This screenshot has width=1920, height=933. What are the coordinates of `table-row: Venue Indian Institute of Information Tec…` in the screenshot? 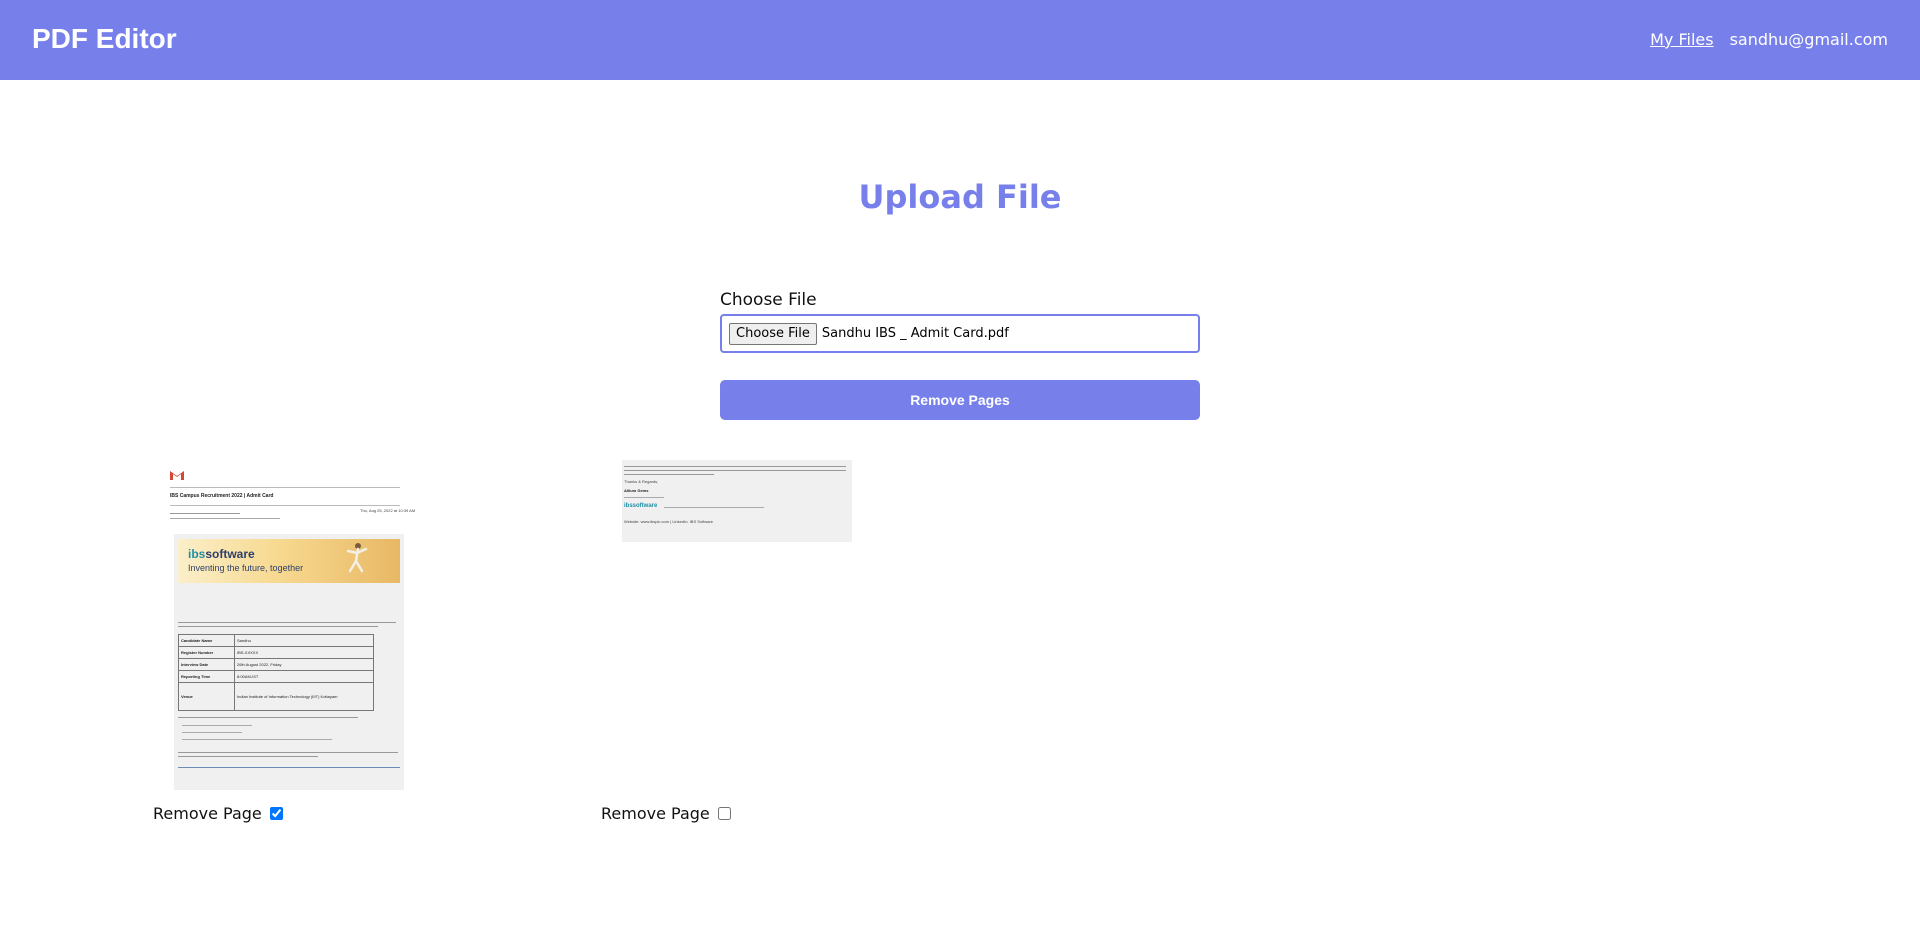 It's located at (276, 696).